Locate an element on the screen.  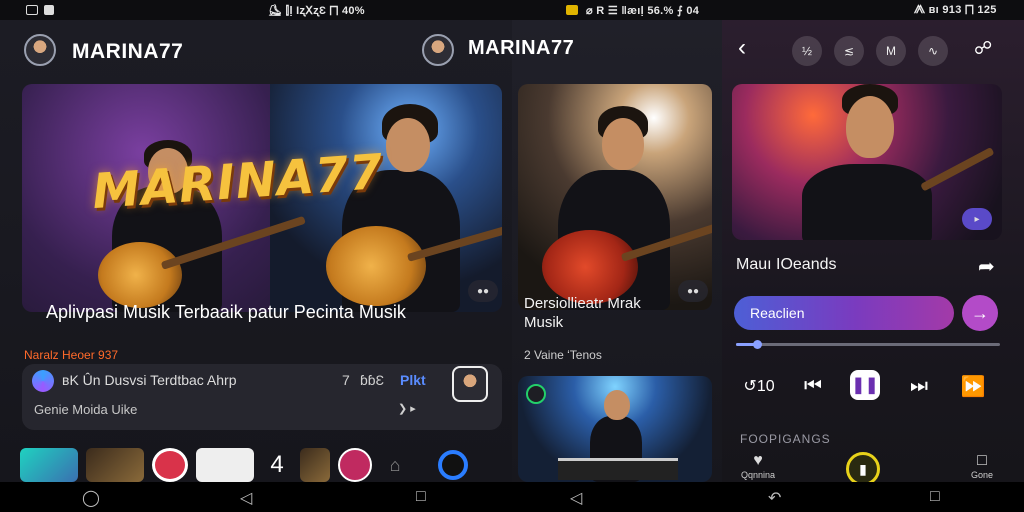
guitarist-figure-right-pane is located at coordinates (883, 162).